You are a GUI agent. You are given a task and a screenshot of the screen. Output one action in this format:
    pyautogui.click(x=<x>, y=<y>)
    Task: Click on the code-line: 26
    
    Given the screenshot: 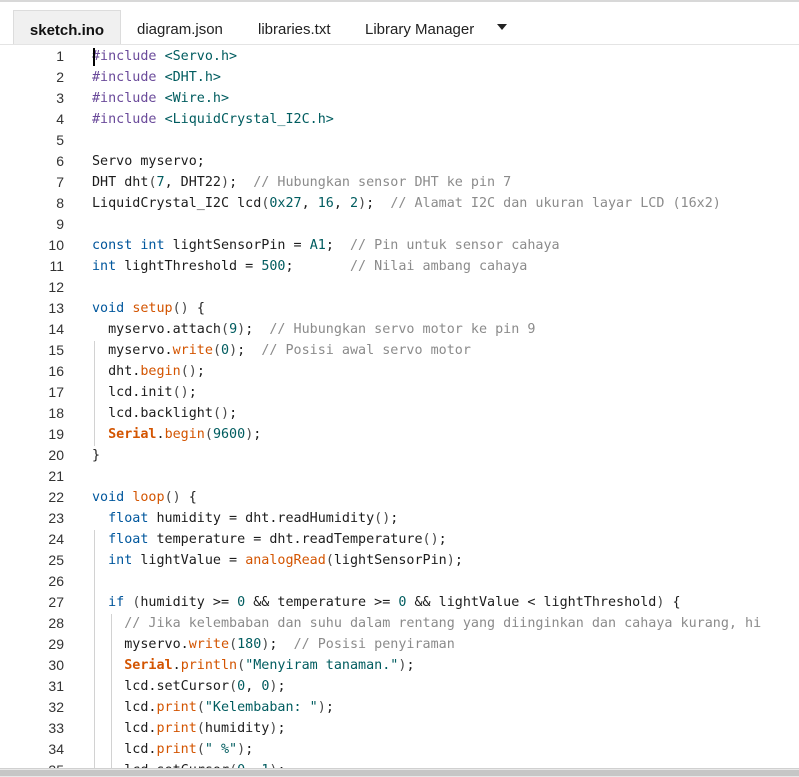 What is the action you would take?
    pyautogui.click(x=399, y=581)
    